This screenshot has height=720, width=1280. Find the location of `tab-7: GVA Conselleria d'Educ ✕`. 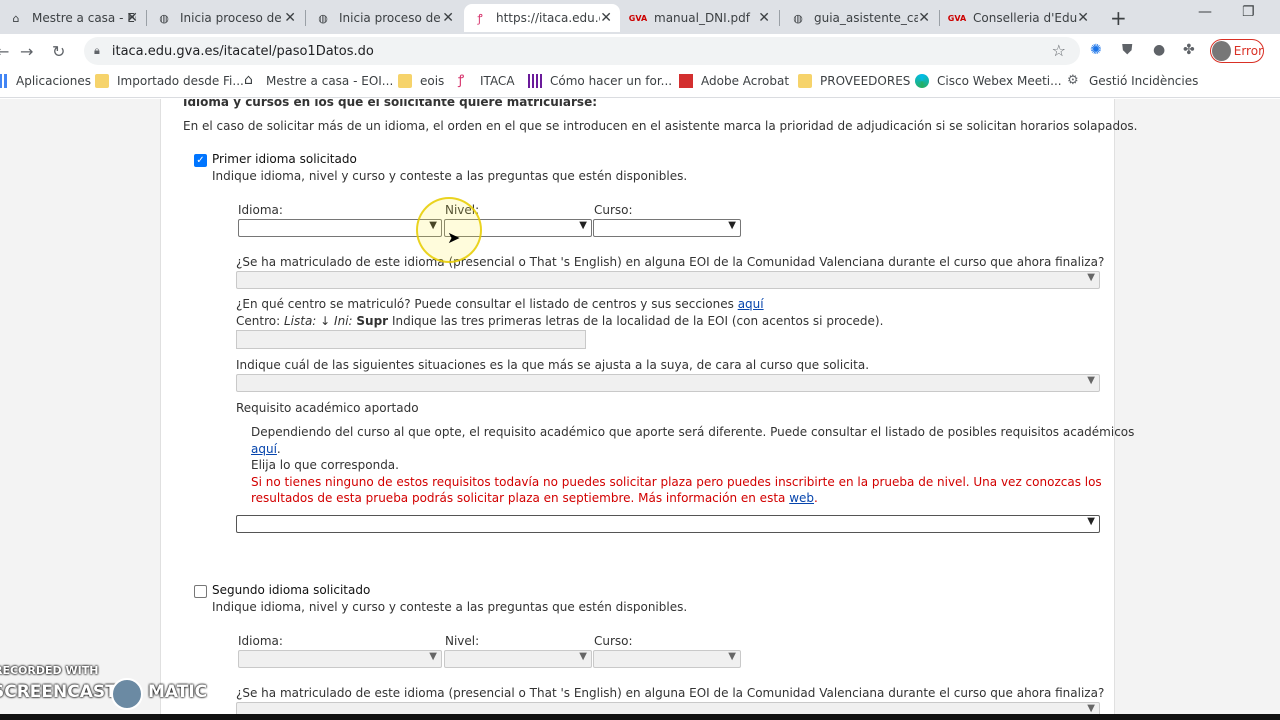

tab-7: GVA Conselleria d'Educ ✕ is located at coordinates (1019, 18).